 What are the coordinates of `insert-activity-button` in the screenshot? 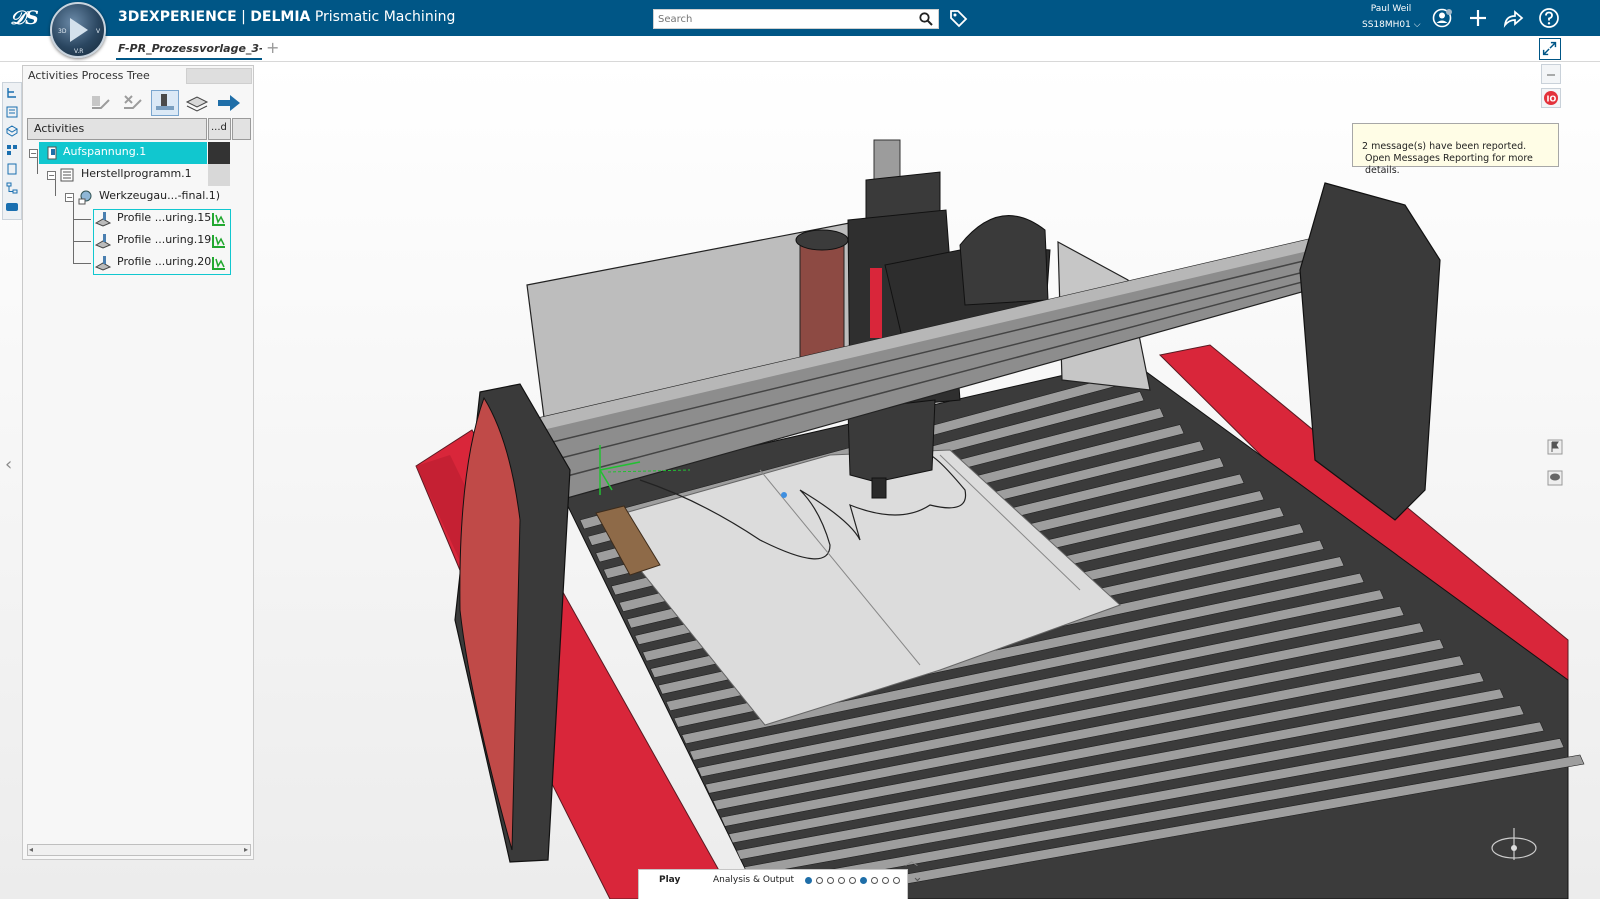 It's located at (101, 103).